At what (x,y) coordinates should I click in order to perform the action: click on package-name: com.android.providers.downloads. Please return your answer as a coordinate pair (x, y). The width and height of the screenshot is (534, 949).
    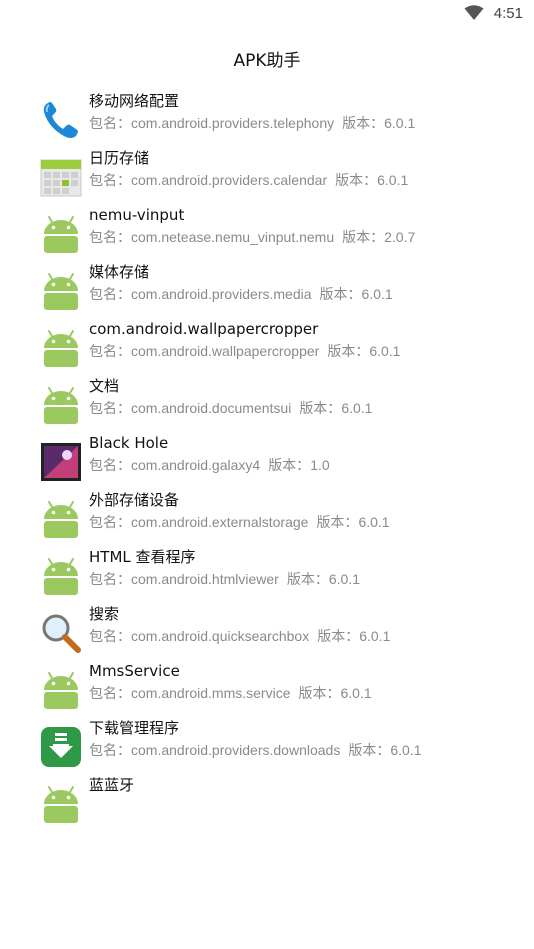
    Looking at the image, I should click on (236, 750).